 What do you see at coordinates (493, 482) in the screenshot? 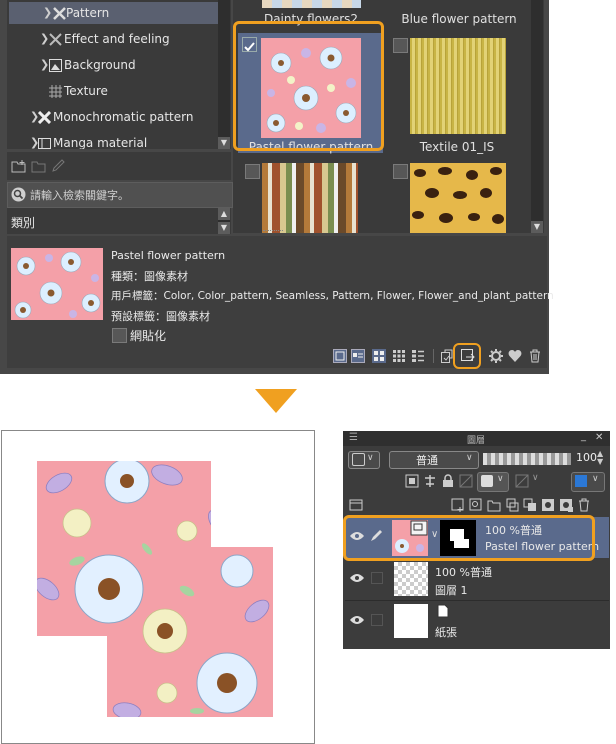
I see `palette-color-select: ∨` at bounding box center [493, 482].